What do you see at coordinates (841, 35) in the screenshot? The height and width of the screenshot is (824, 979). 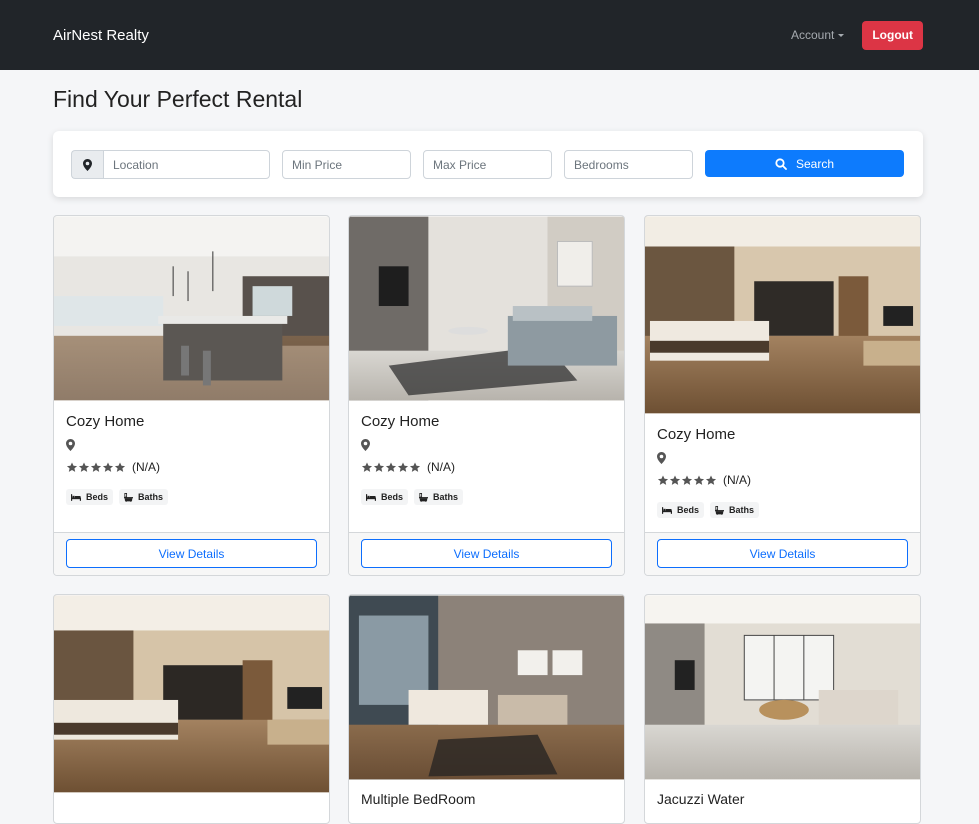 I see `caret-down-icon` at bounding box center [841, 35].